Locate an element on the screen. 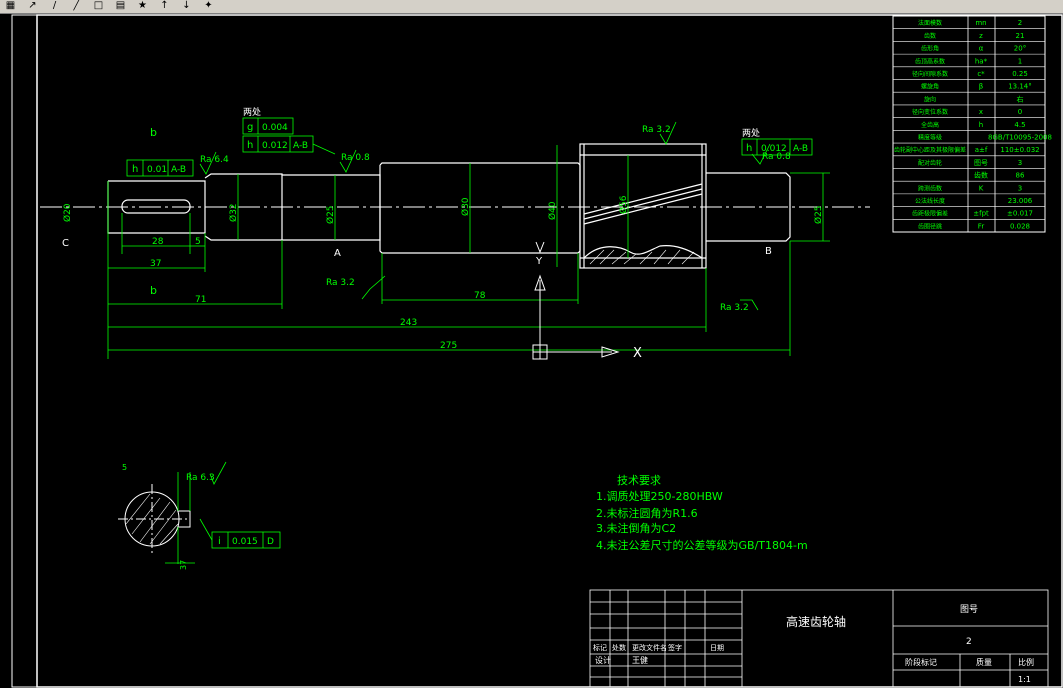 This screenshot has height=688, width=1063. dim-d2: Ø32 is located at coordinates (233, 212).